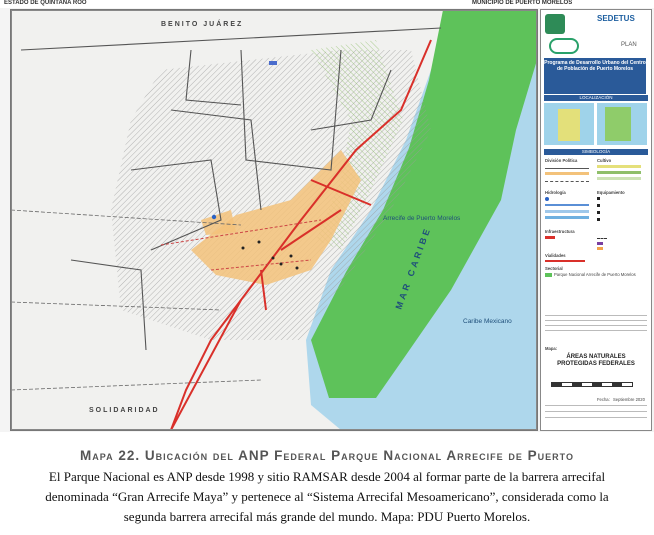 The image size is (654, 535). I want to click on legend-header-infraestructura: Infraestructura, so click(560, 231).